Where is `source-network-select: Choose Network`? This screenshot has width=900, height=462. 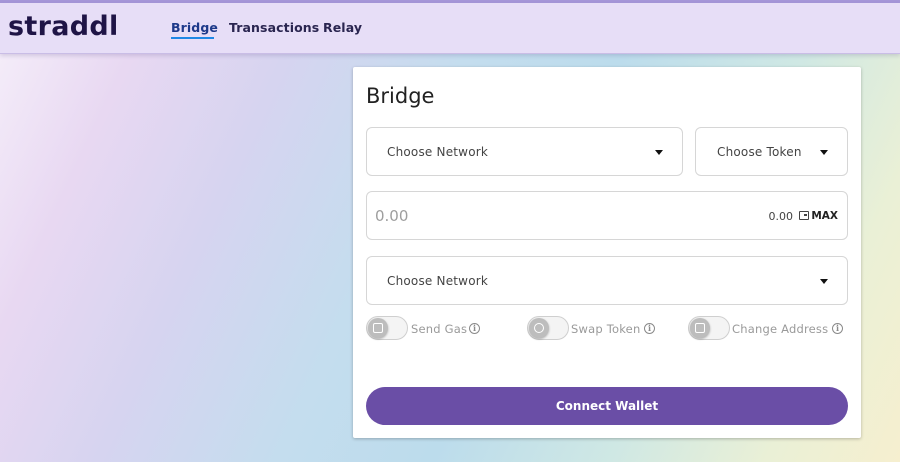
source-network-select: Choose Network is located at coordinates (524, 151).